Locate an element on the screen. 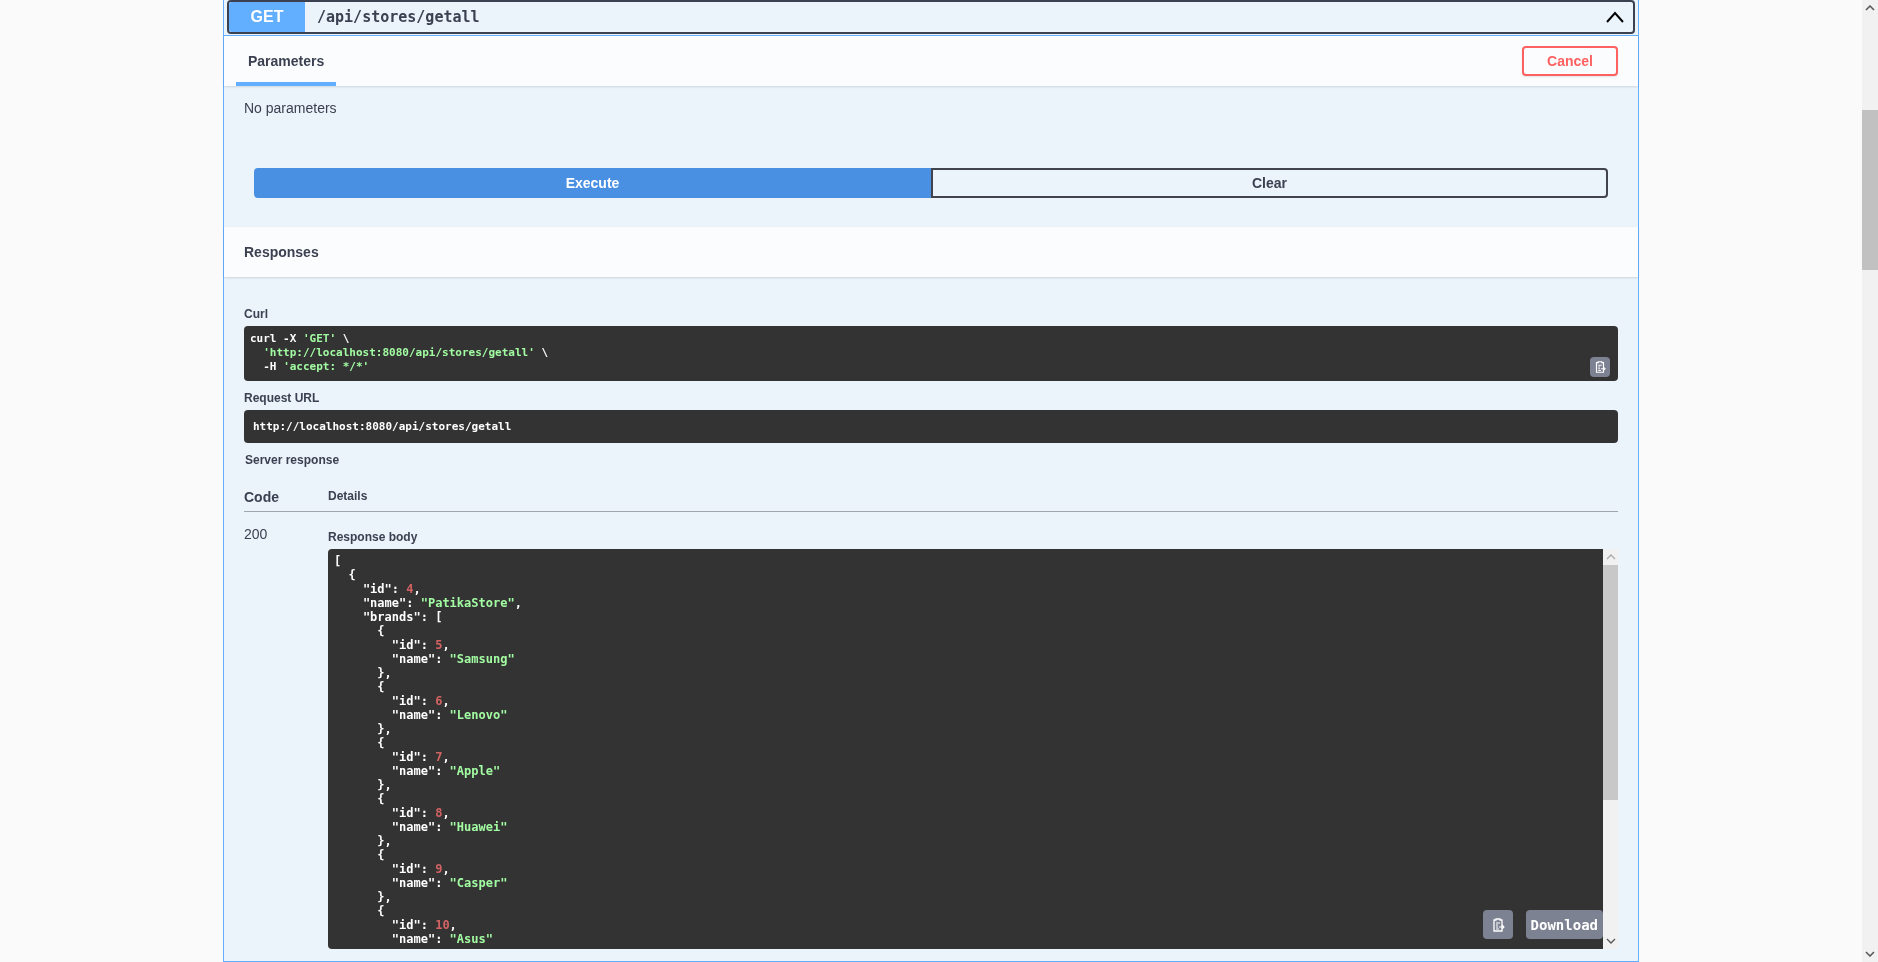 Image resolution: width=1878 pixels, height=962 pixels. code-line: "id": 4, is located at coordinates (391, 589).